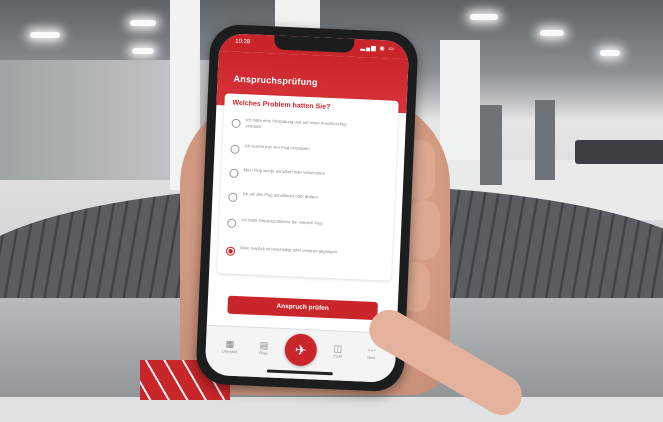  I want to click on tab-bar: ▦ Übersicht ▤ Flüge ✈ ◫ Profil ⋯ Mehr, so click(300, 353).